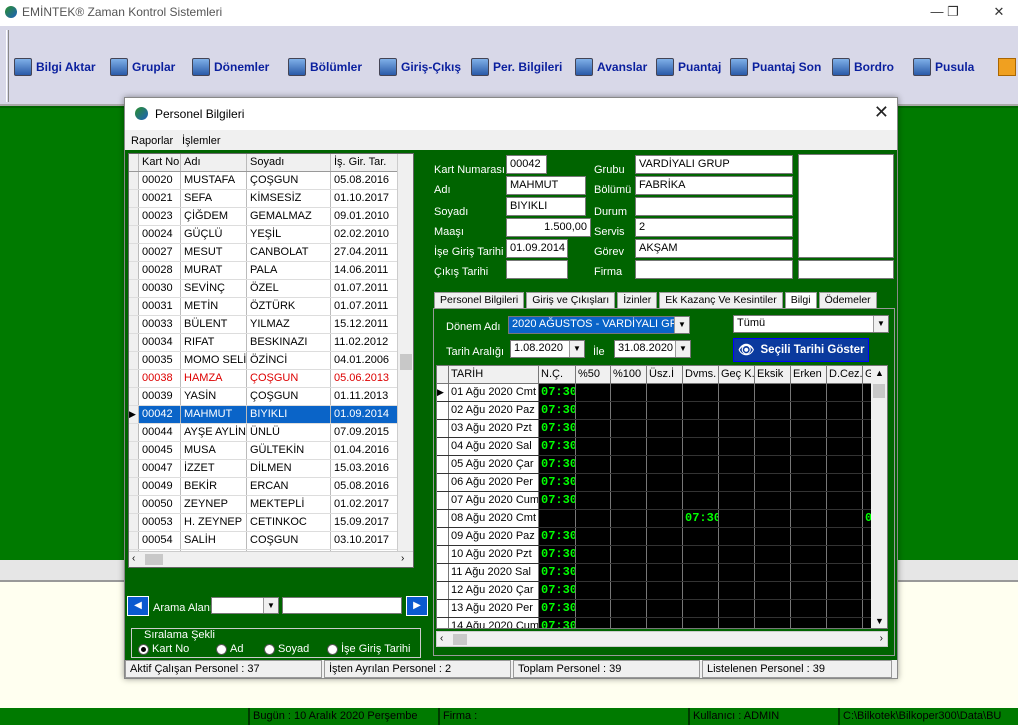 This screenshot has width=1018, height=725. What do you see at coordinates (537, 269) in the screenshot?
I see `cikis-field` at bounding box center [537, 269].